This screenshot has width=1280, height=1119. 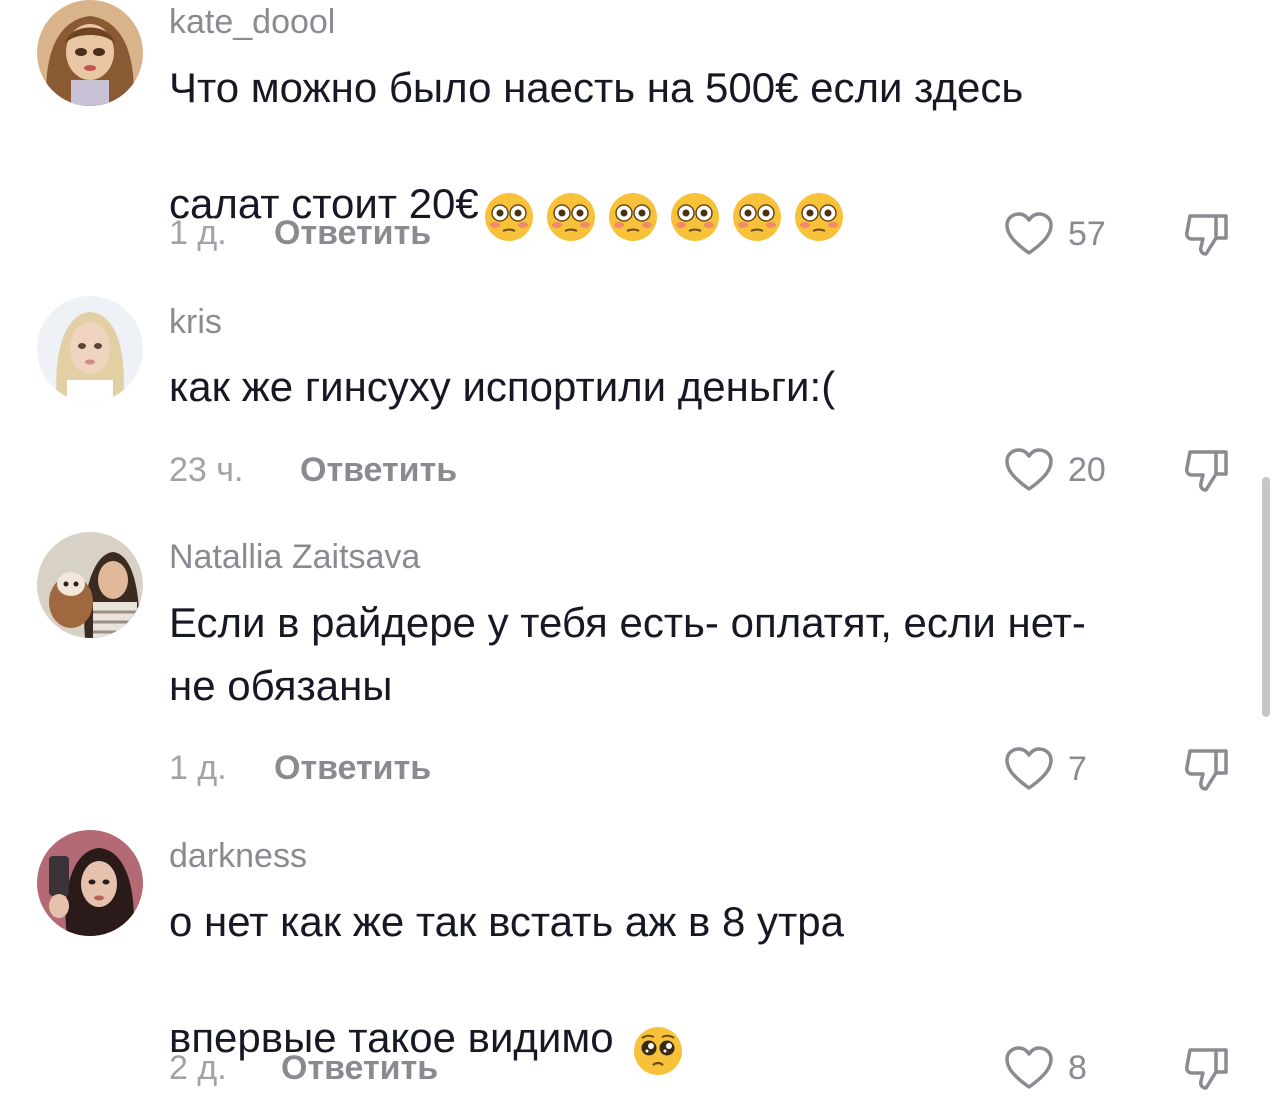 What do you see at coordinates (195, 322) in the screenshot?
I see `comment-username: kris` at bounding box center [195, 322].